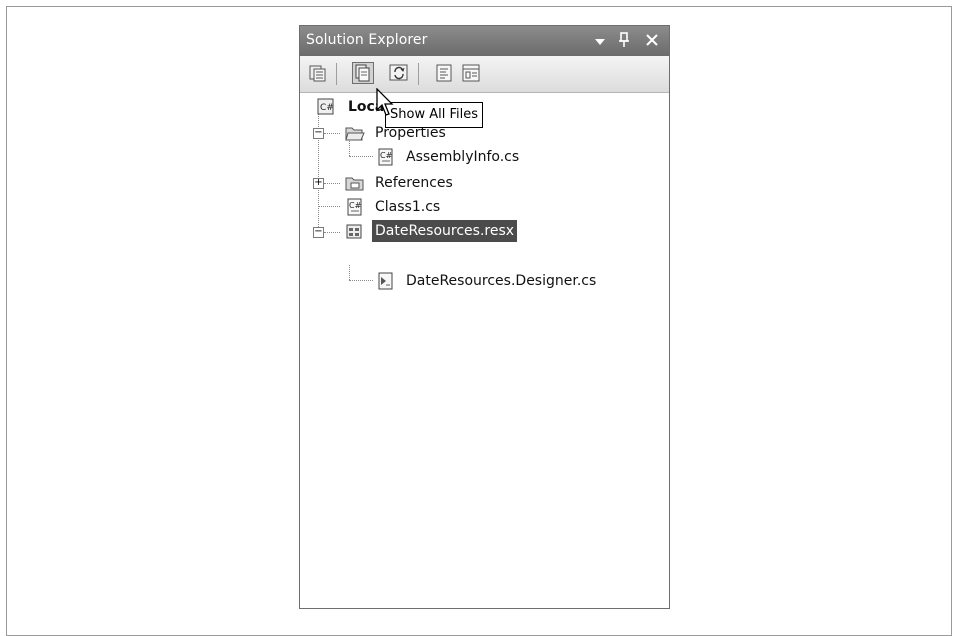  Describe the element at coordinates (501, 281) in the screenshot. I see `tree-node-label: DateResources.Designer.cs` at that location.